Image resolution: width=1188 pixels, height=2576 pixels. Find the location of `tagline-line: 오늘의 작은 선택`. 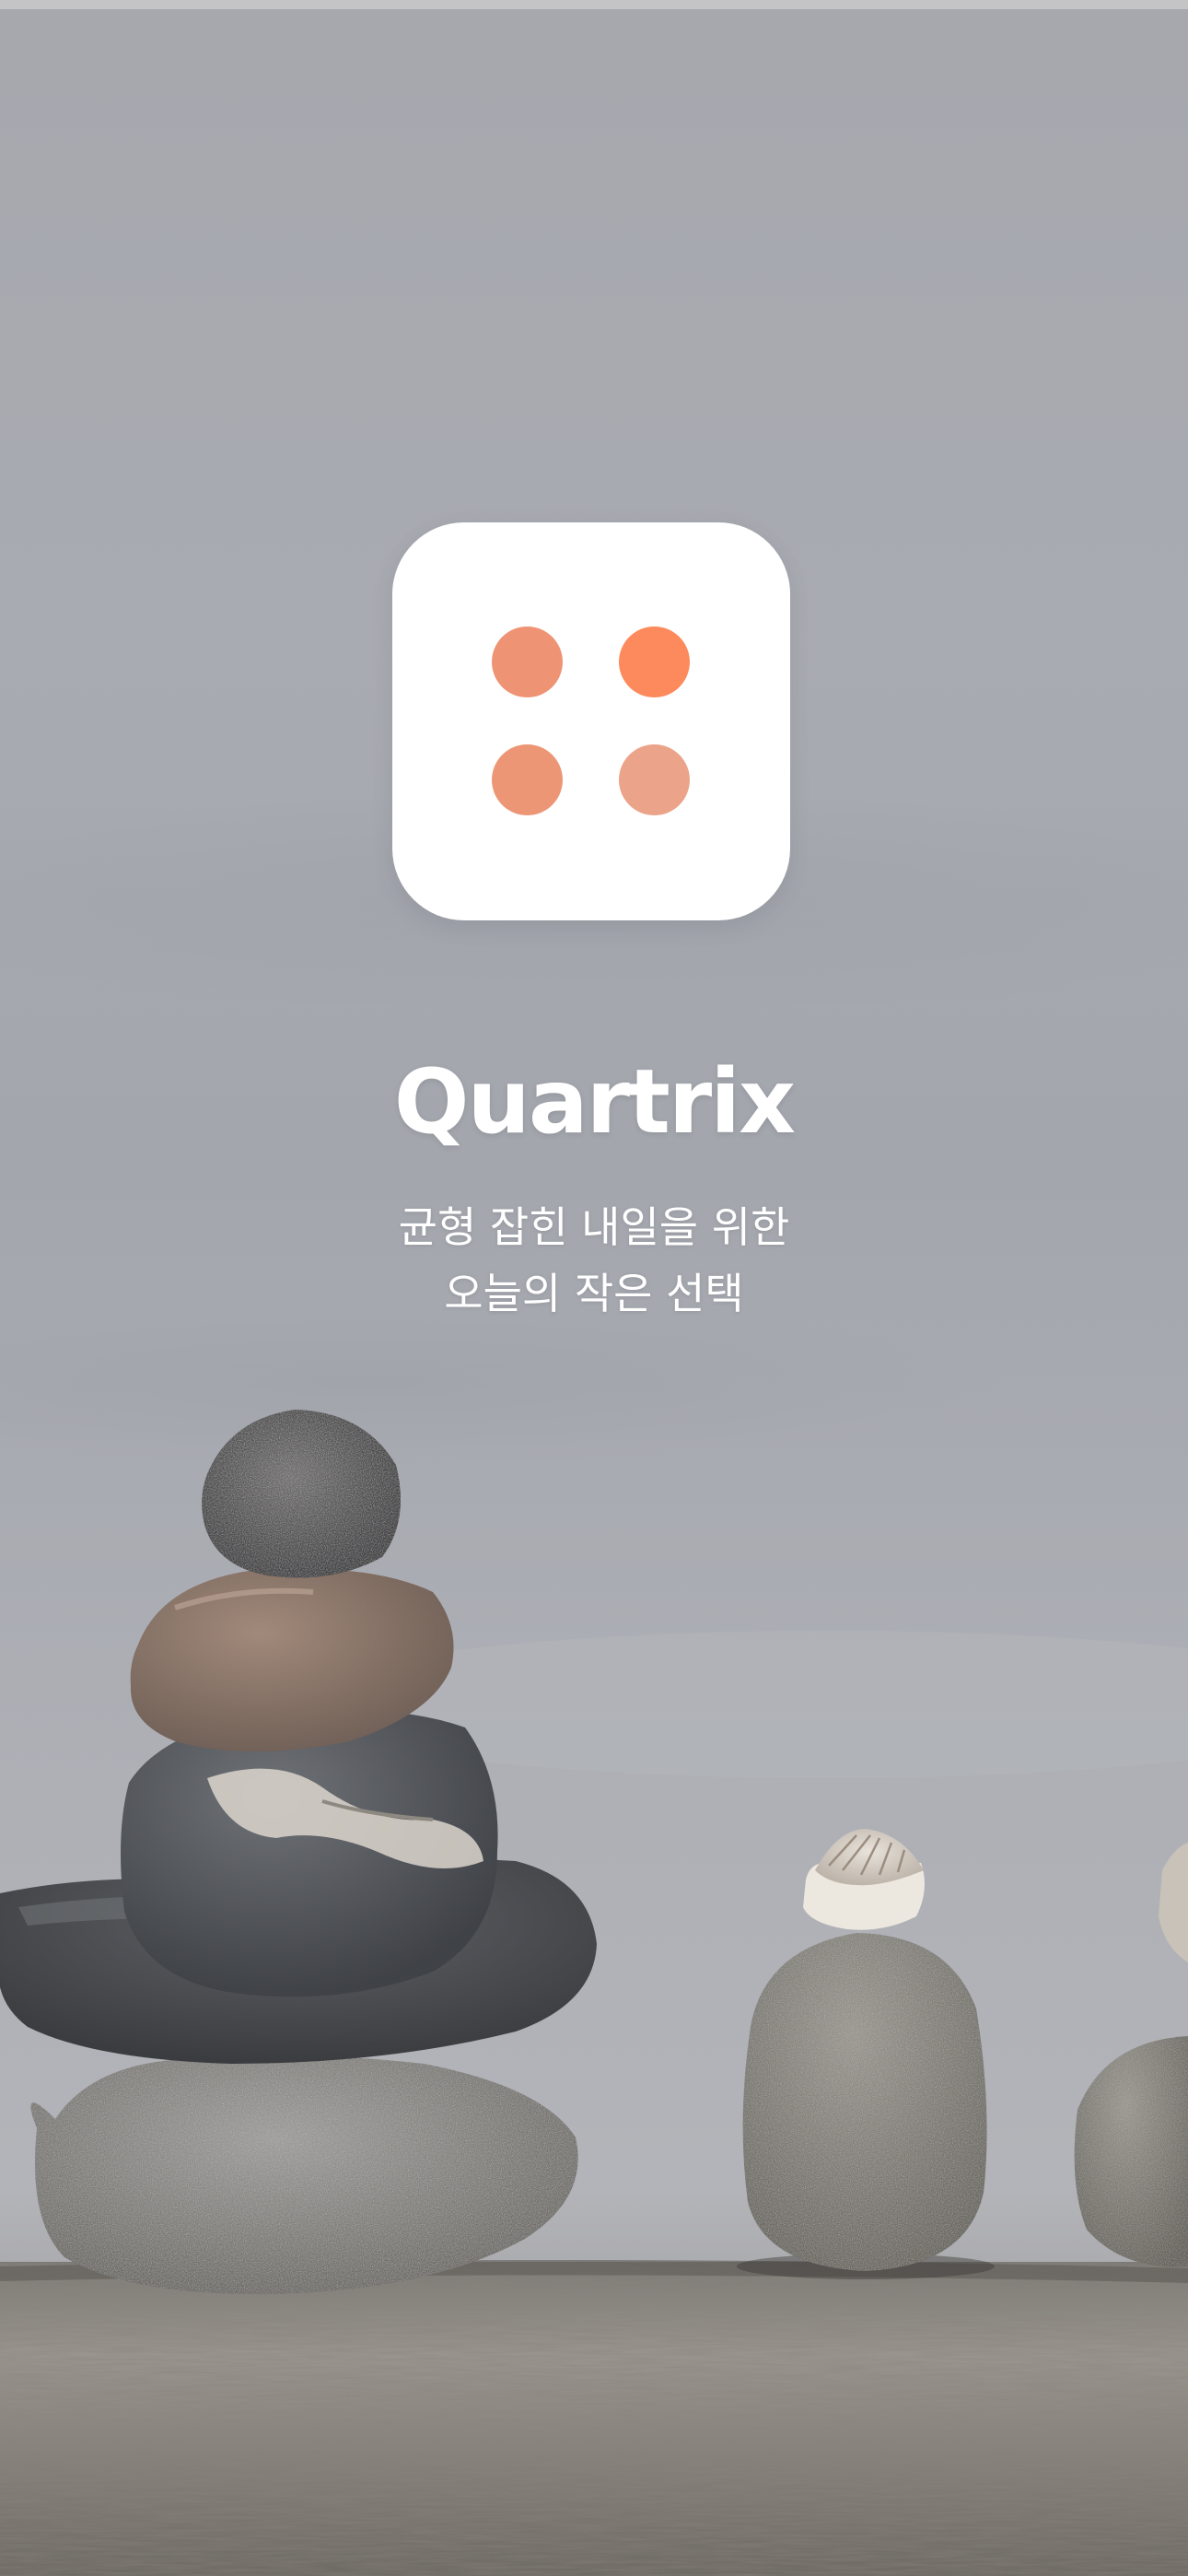

tagline-line: 오늘의 작은 선택 is located at coordinates (594, 1293).